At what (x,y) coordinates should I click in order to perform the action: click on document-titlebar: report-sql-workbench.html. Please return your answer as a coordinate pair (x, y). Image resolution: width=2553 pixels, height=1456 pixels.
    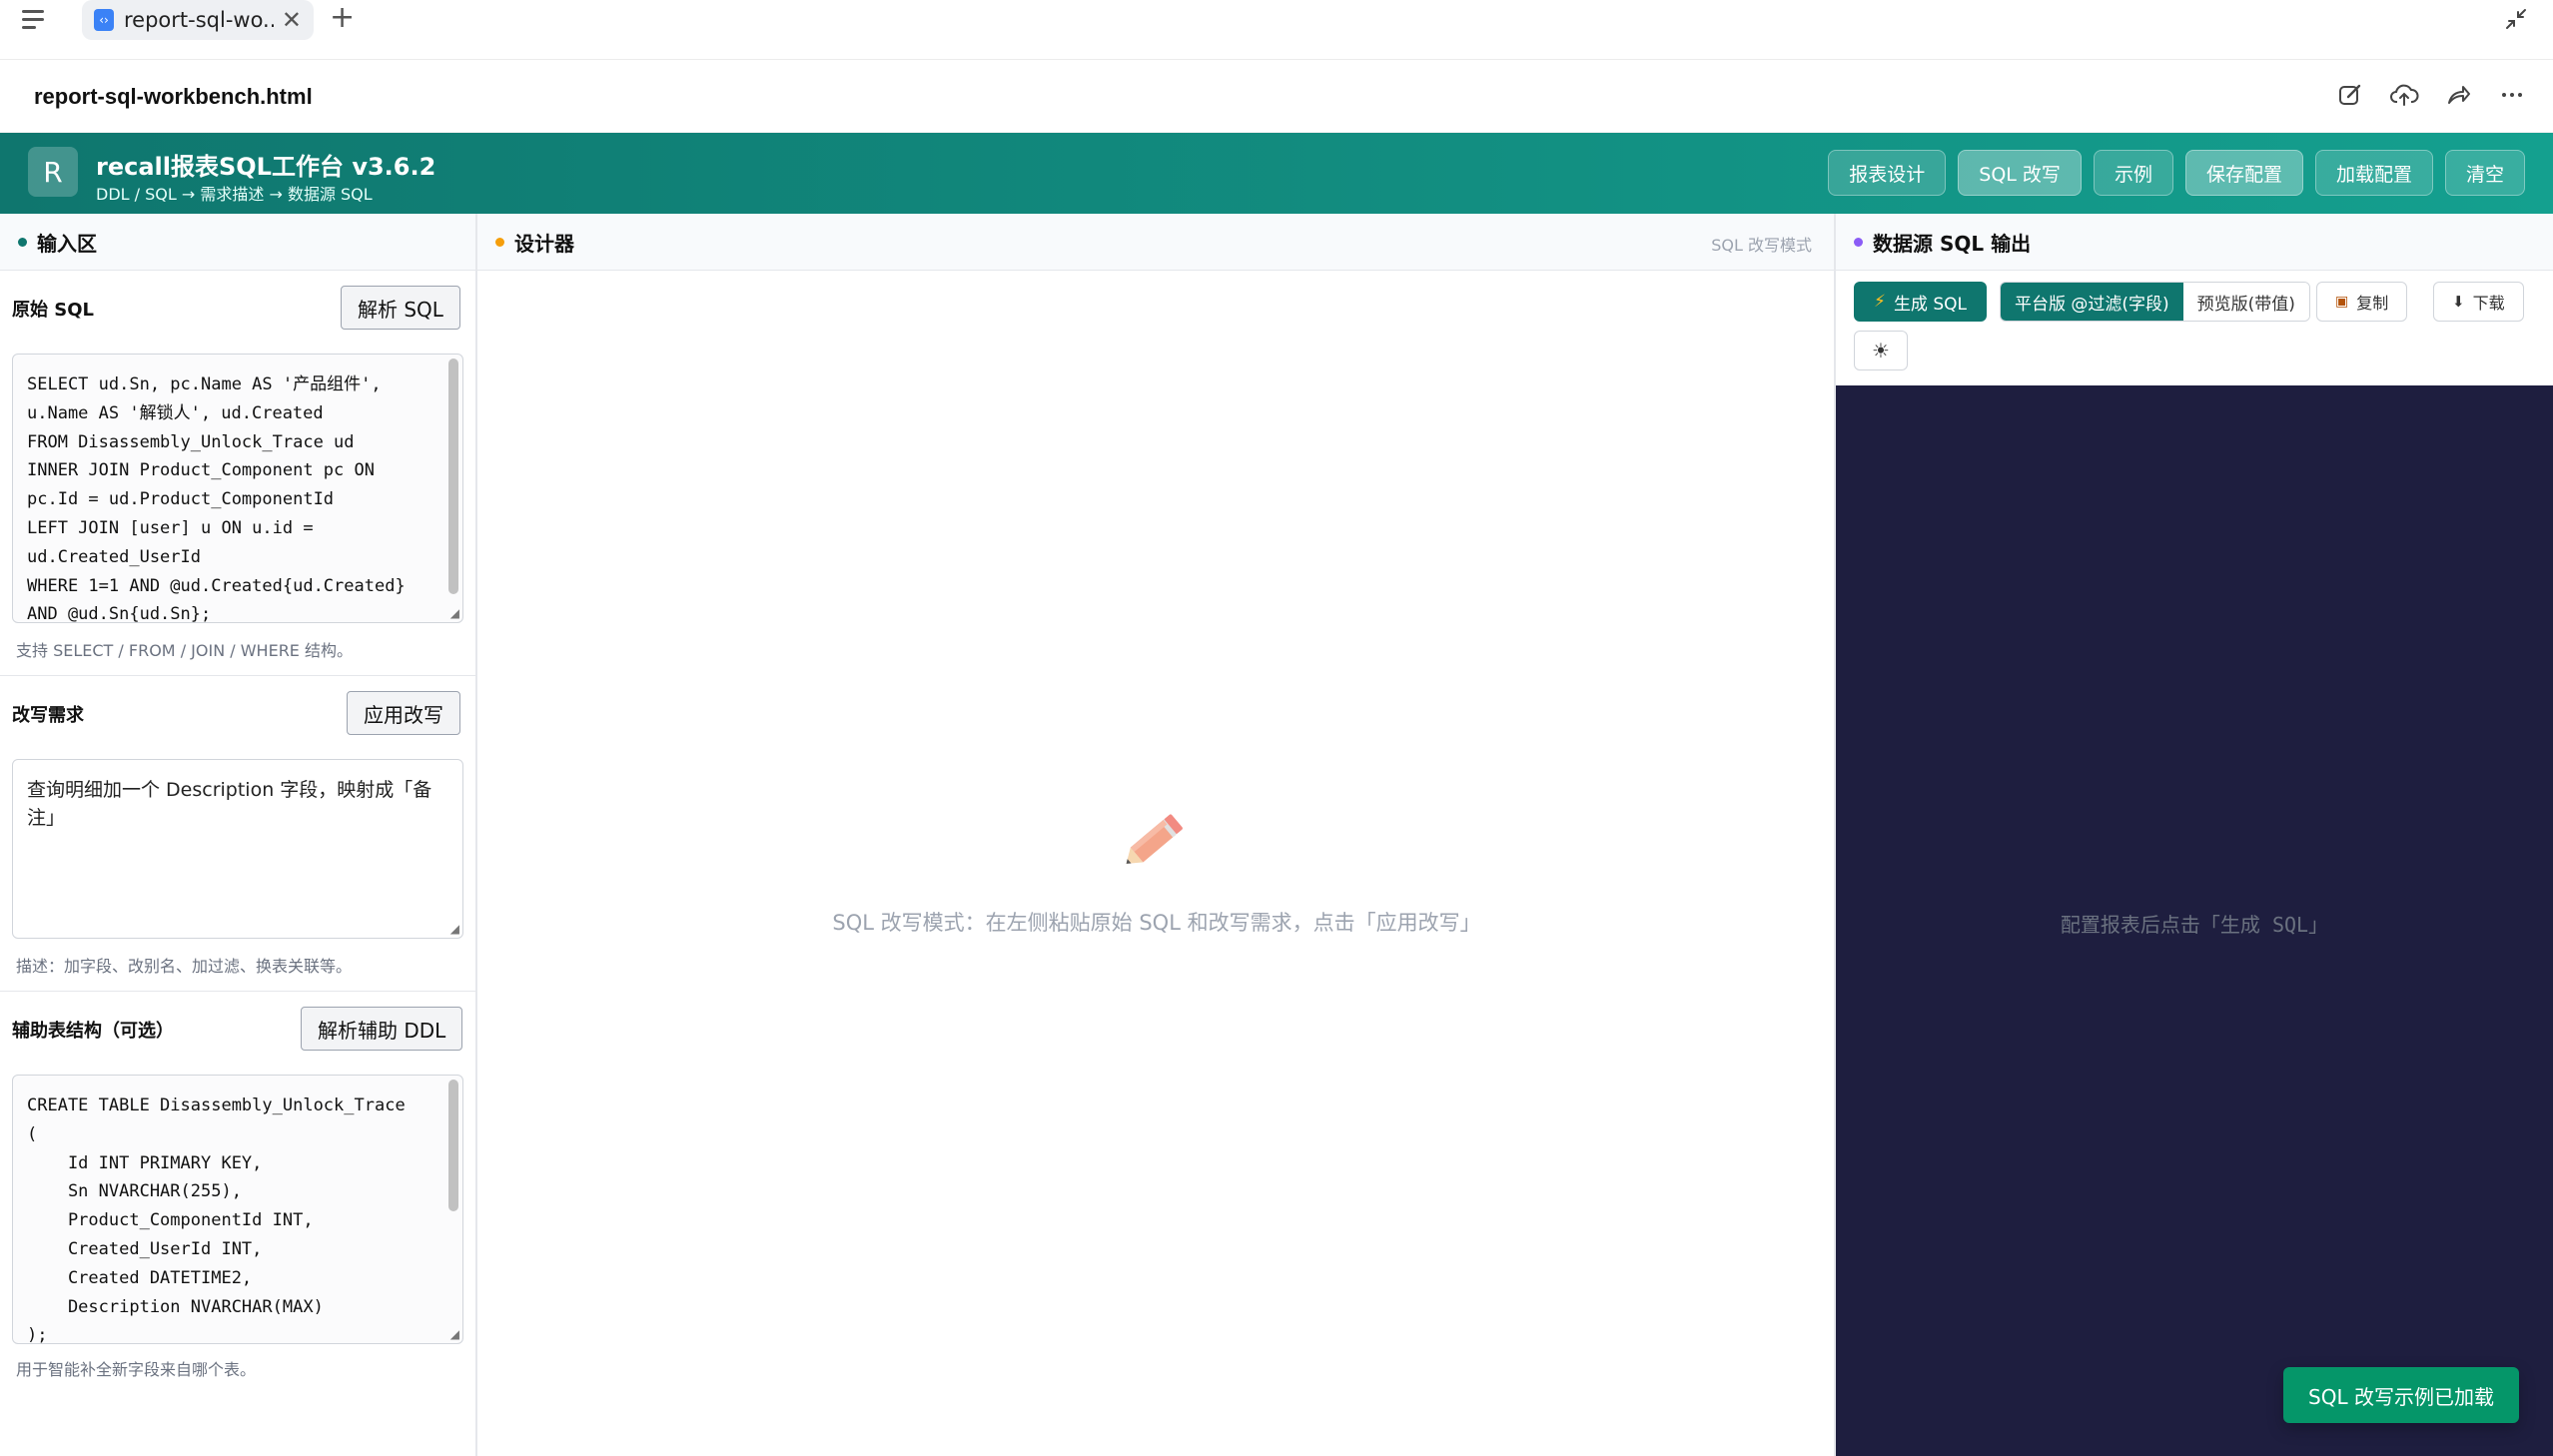
    Looking at the image, I should click on (1276, 97).